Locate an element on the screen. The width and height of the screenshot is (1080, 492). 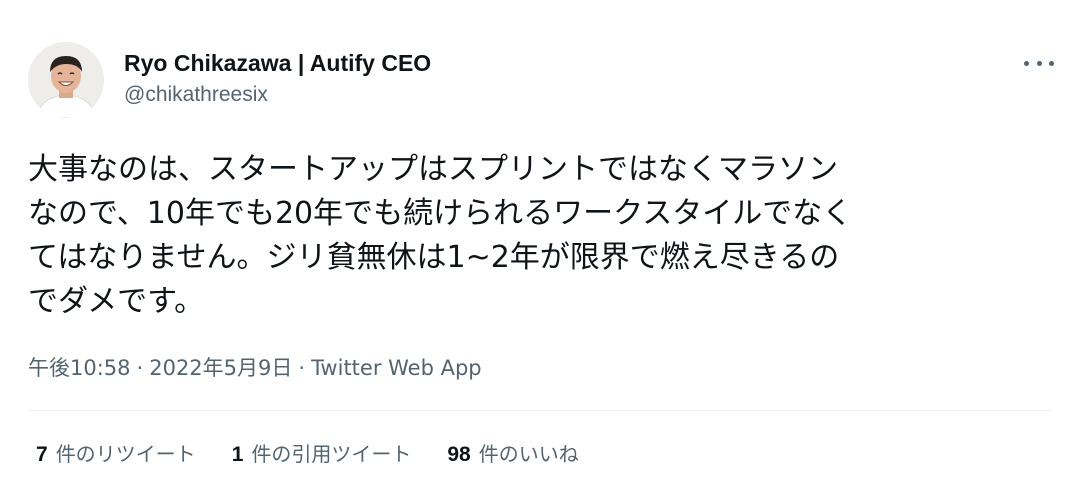
avatar is located at coordinates (66, 80).